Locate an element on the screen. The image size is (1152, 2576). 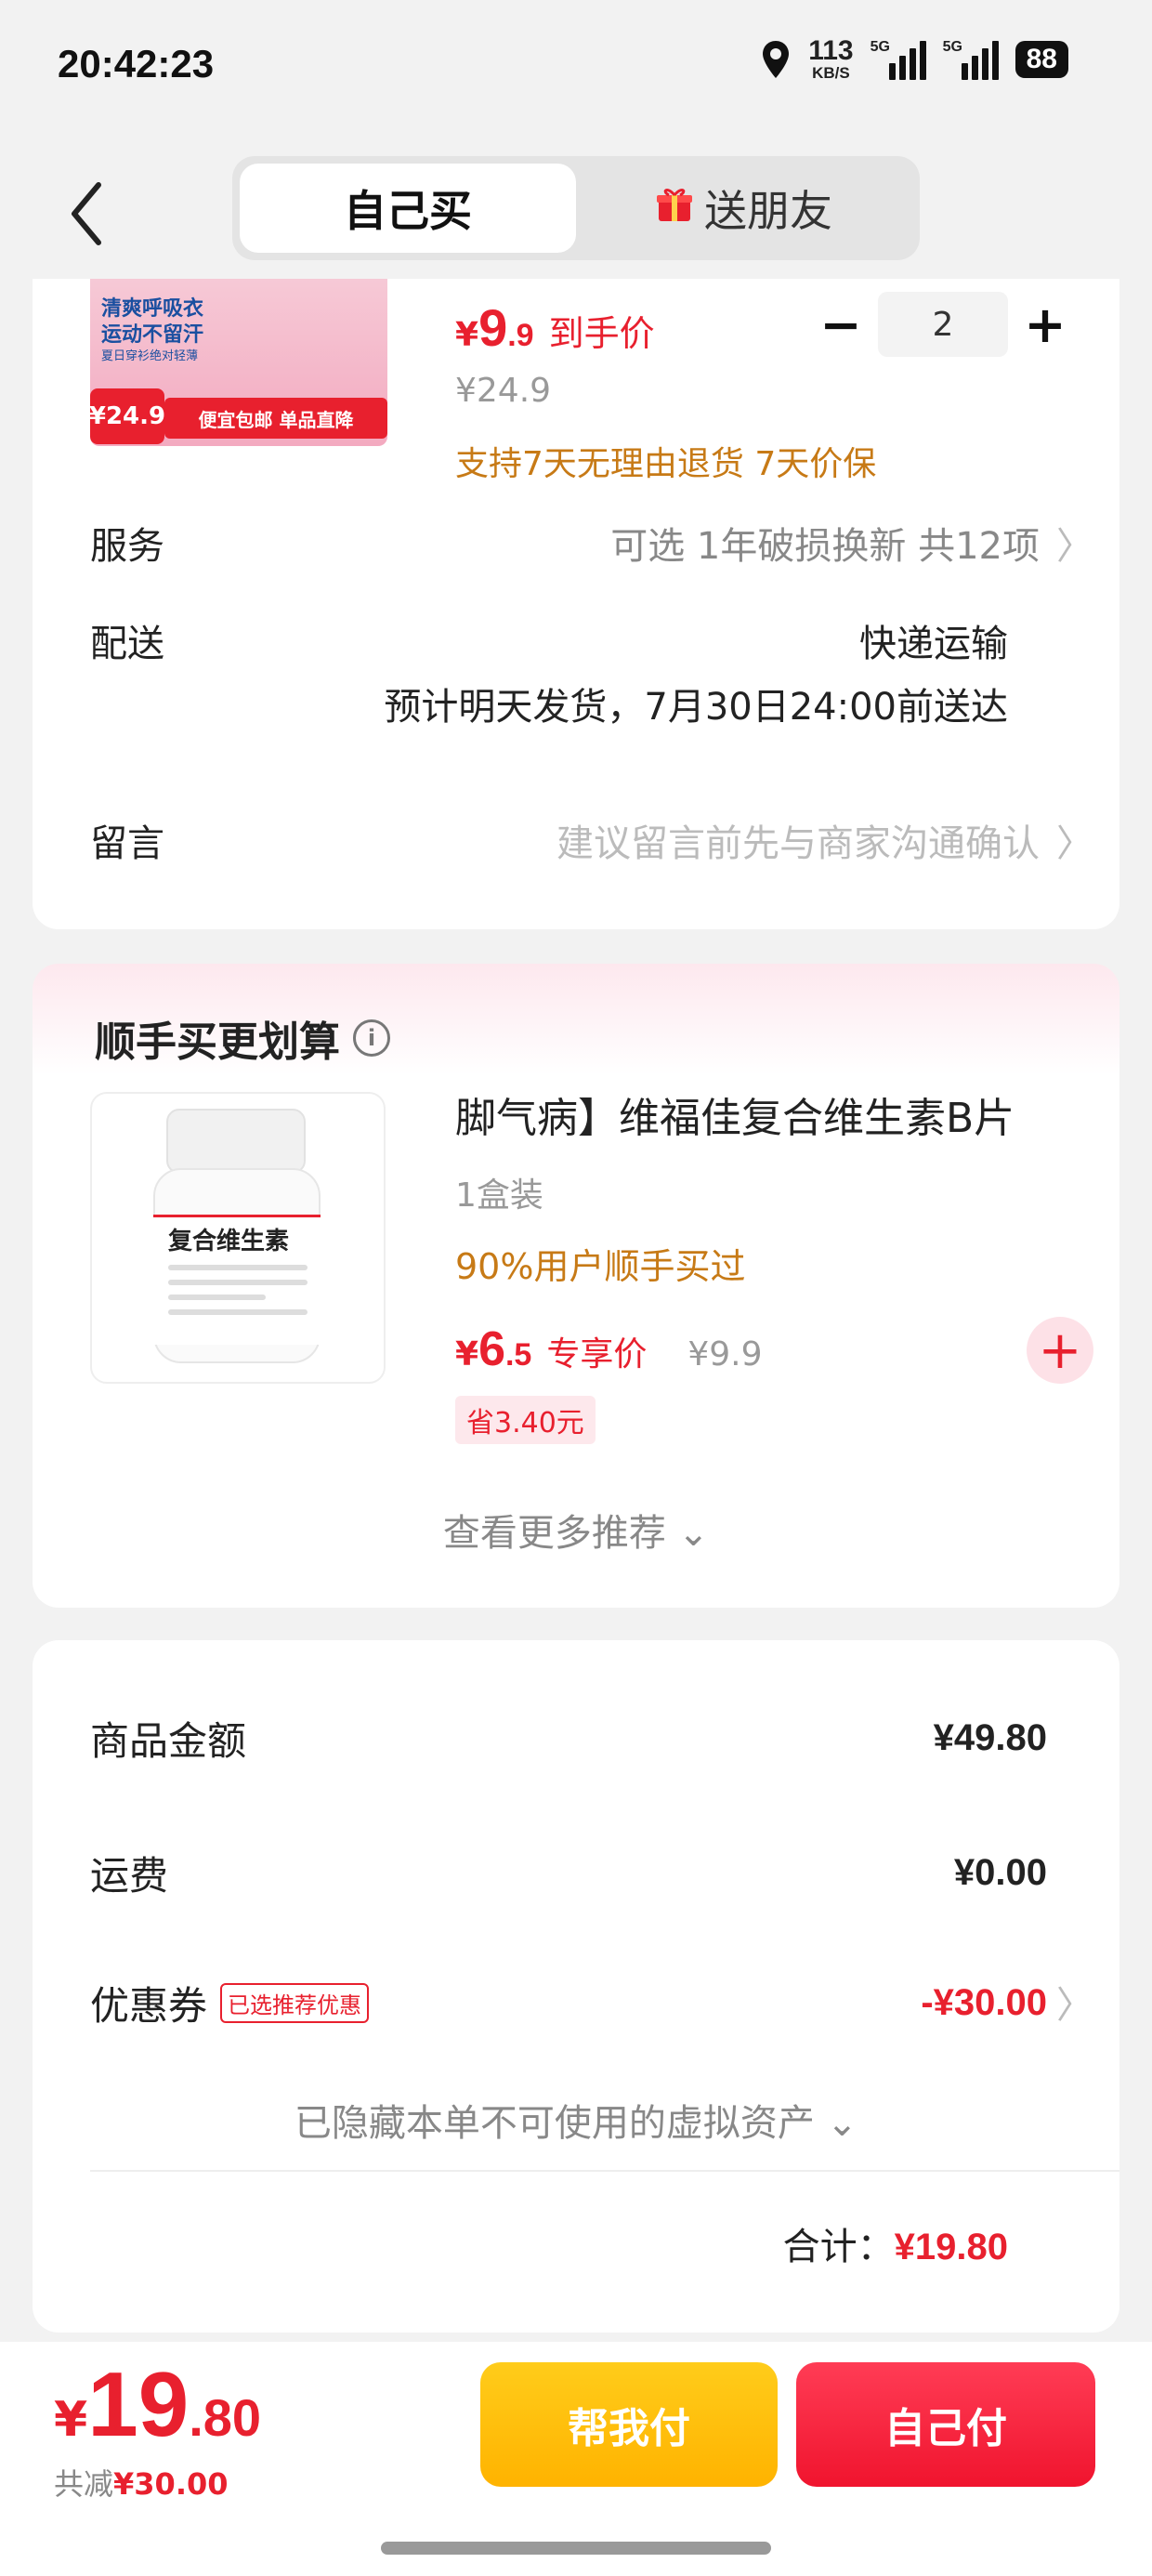
recommend-product-name: 脚气病】维福佳复合维生素B片 is located at coordinates (735, 1114).